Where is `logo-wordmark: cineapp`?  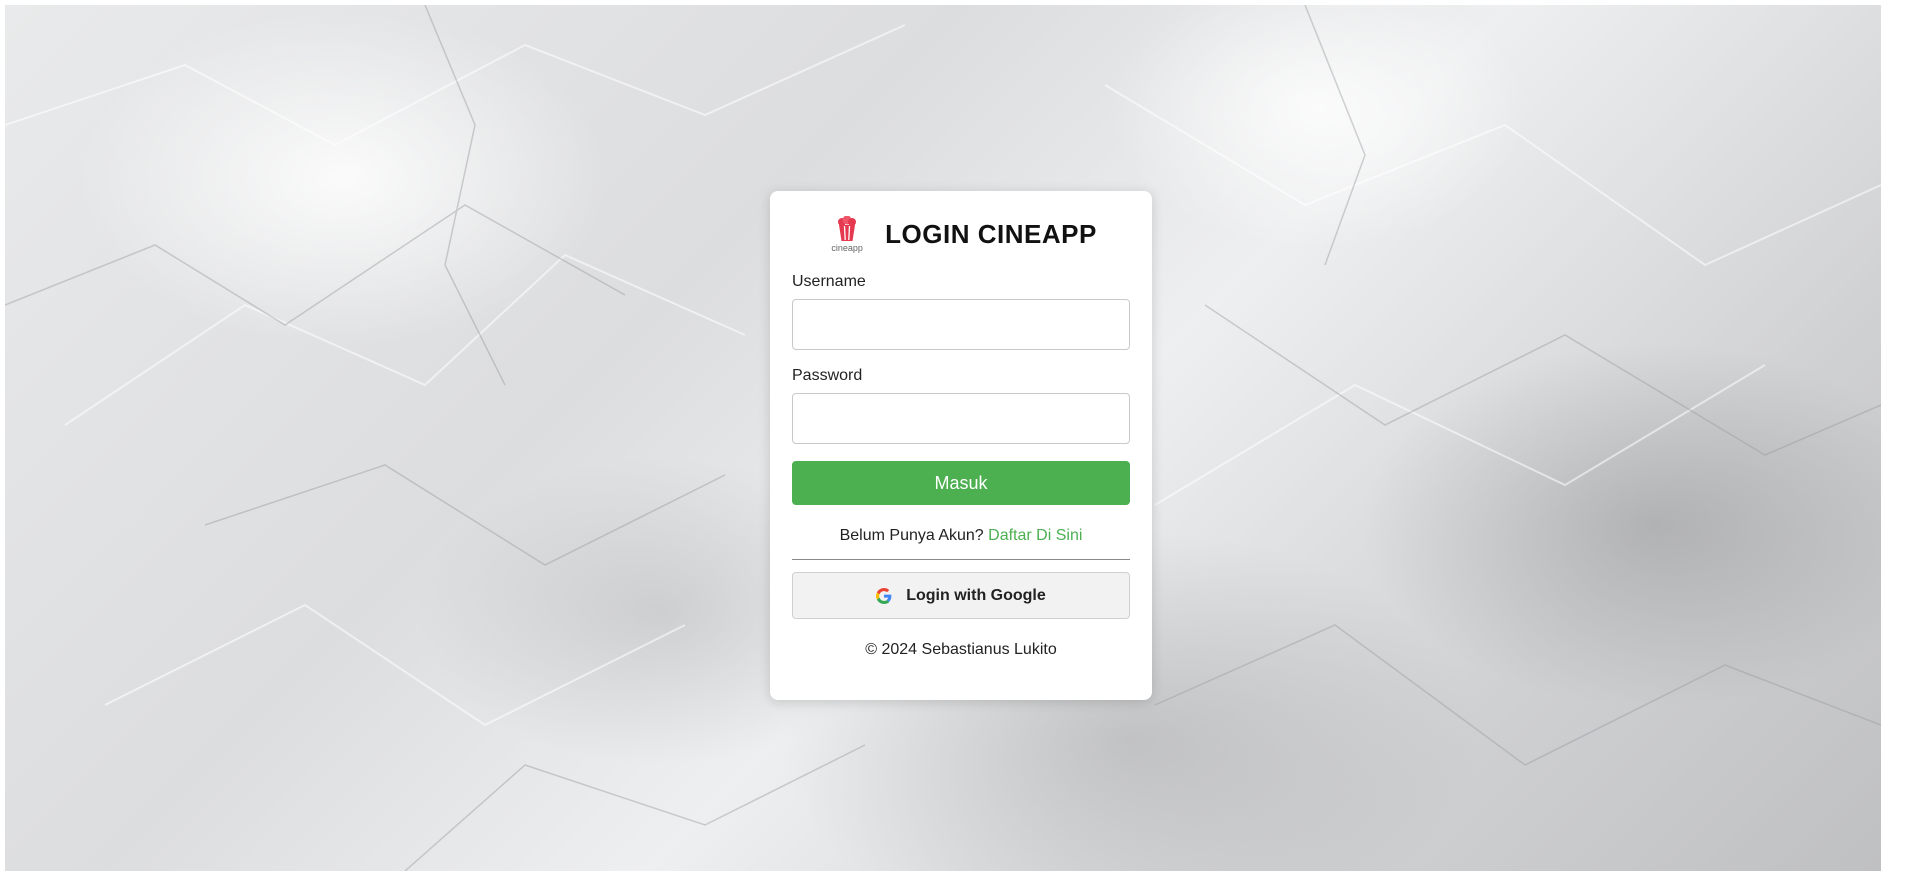 logo-wordmark: cineapp is located at coordinates (847, 247).